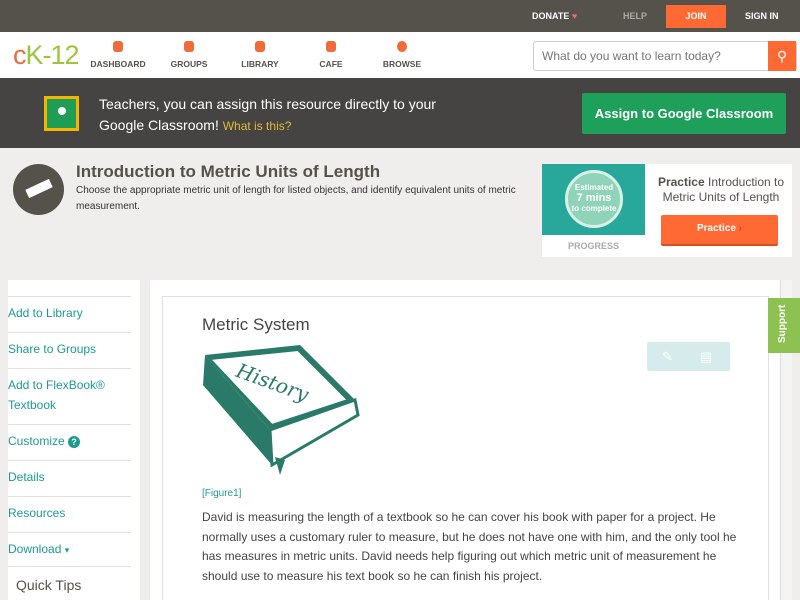 This screenshot has height=600, width=800. I want to click on figure-caption: [Figure1], so click(221, 493).